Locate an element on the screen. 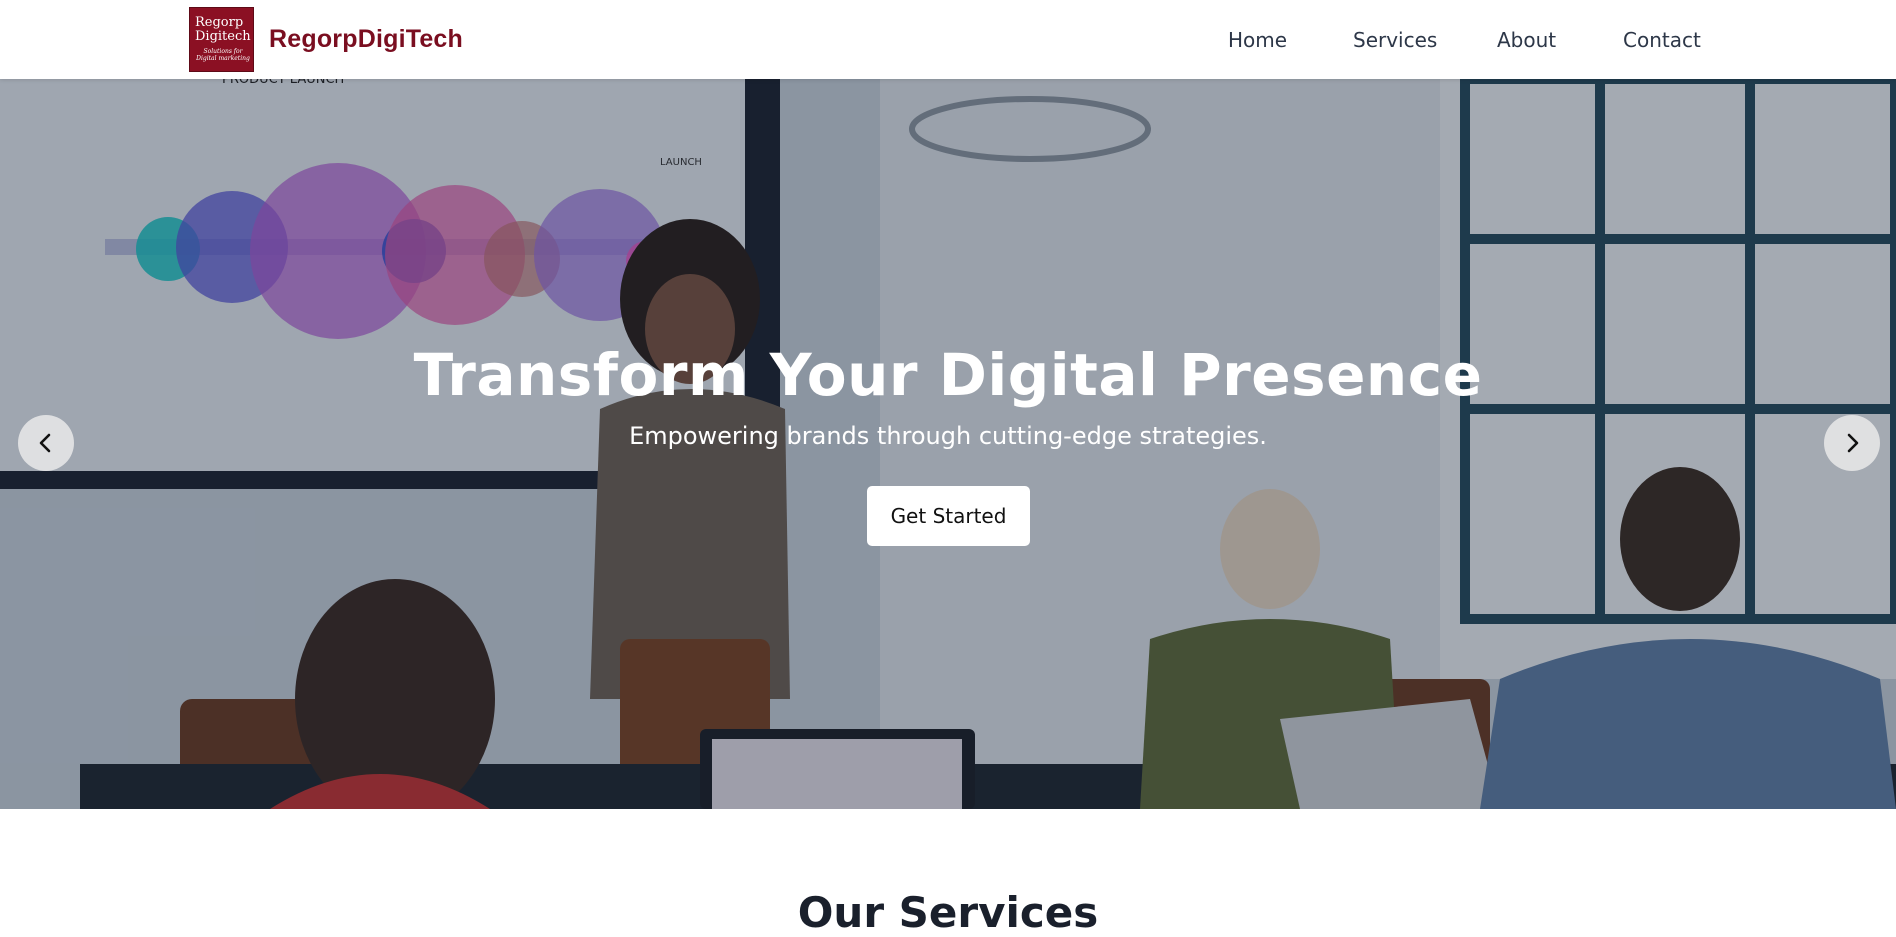 This screenshot has width=1896, height=937. chevron-left-icon is located at coordinates (45, 443).